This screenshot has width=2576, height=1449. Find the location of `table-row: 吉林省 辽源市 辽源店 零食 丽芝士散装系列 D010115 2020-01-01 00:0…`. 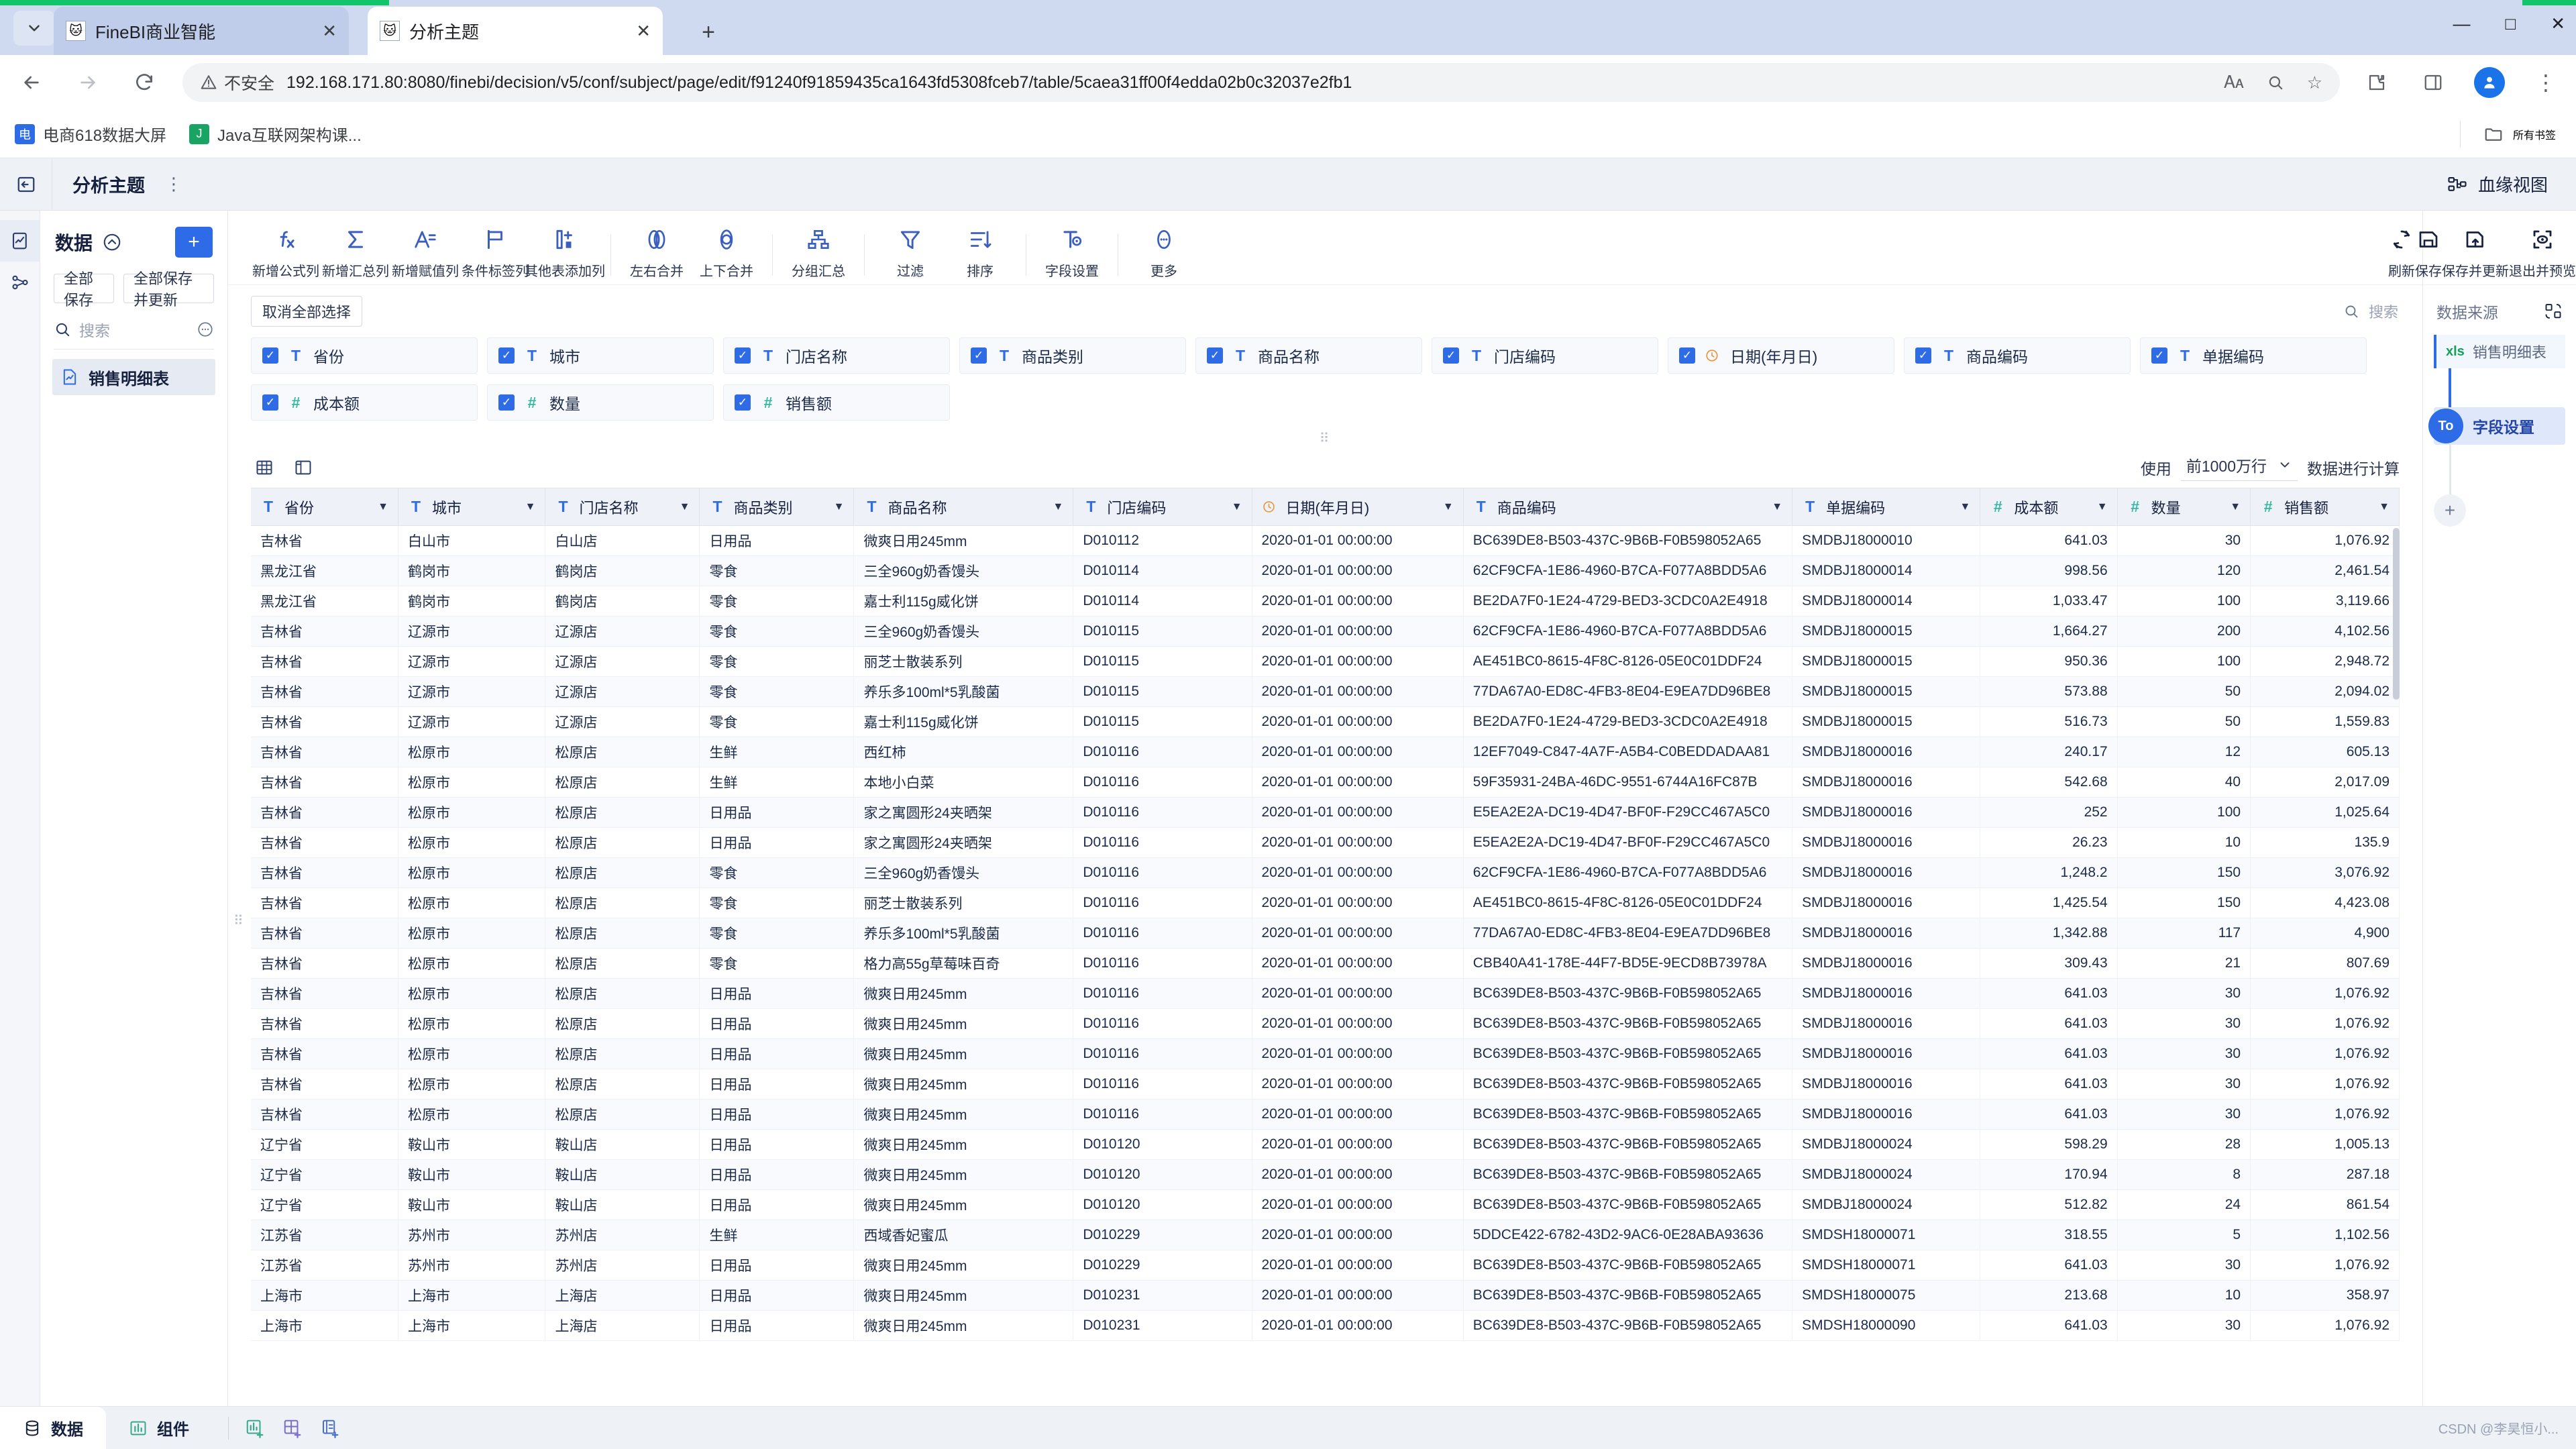

table-row: 吉林省 辽源市 辽源店 零食 丽芝士散装系列 D010115 2020-01-01 00:0… is located at coordinates (1325, 661).